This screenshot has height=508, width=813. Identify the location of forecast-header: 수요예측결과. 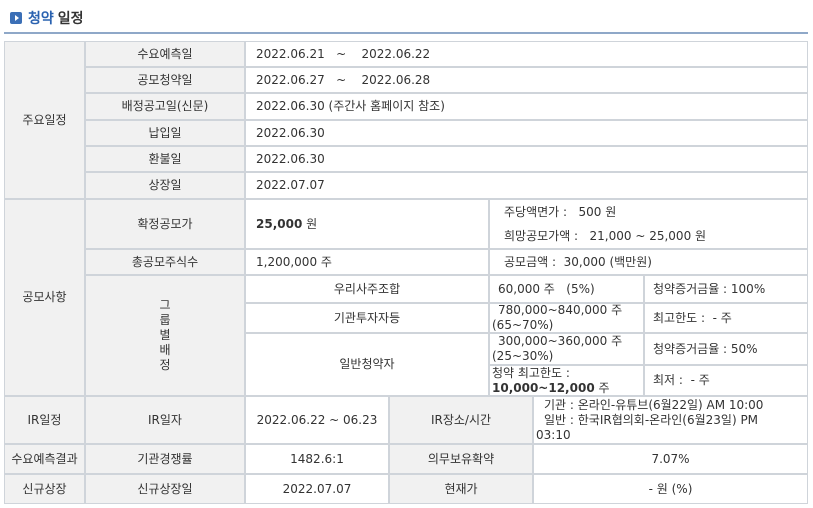
(44, 459).